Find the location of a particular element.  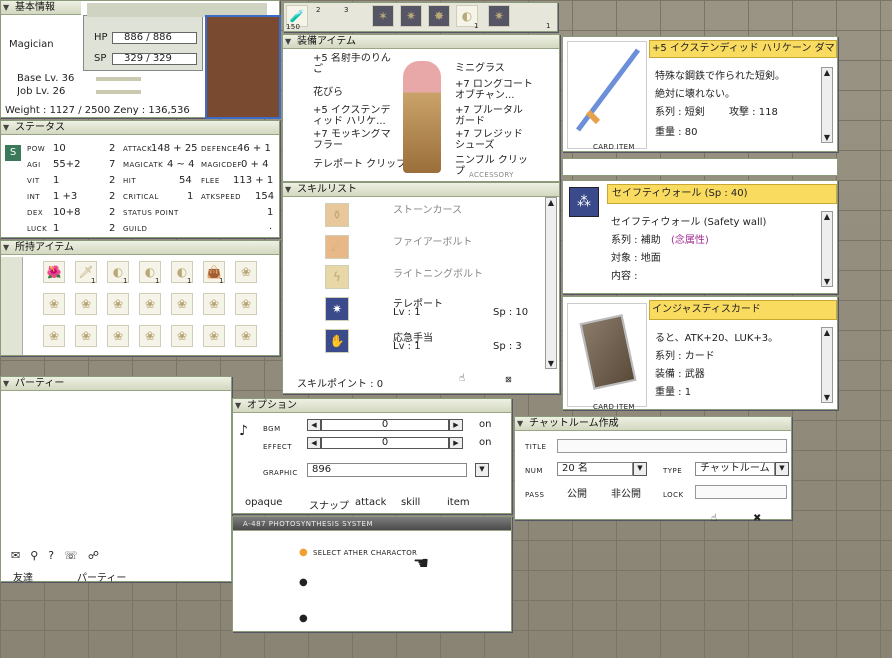

minimap is located at coordinates (243, 67).